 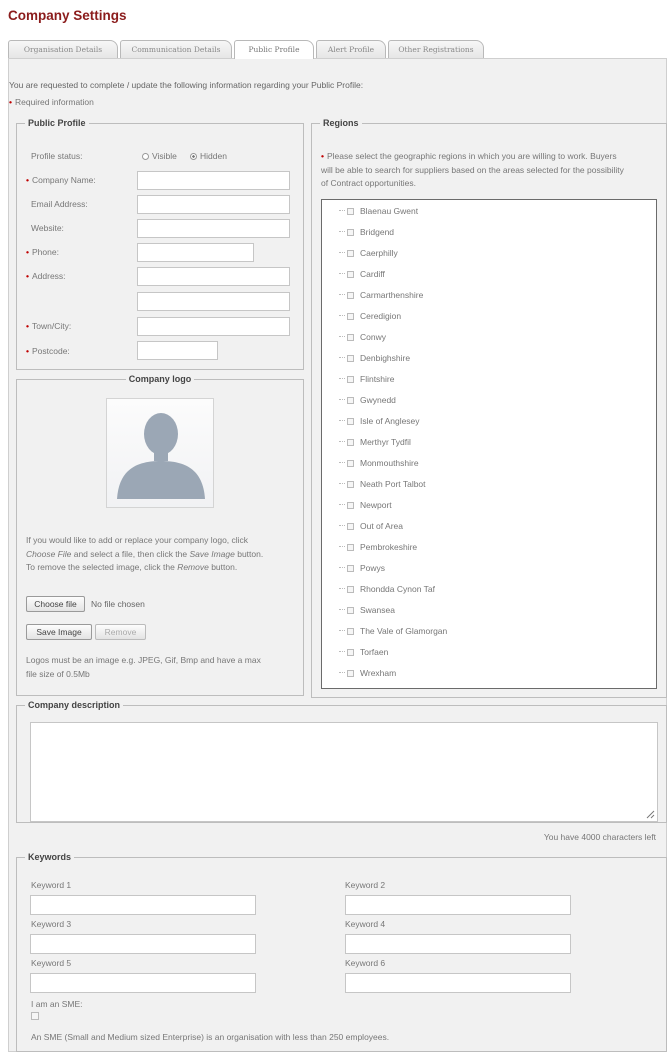 What do you see at coordinates (35, 1016) in the screenshot?
I see `sme-checkbox` at bounding box center [35, 1016].